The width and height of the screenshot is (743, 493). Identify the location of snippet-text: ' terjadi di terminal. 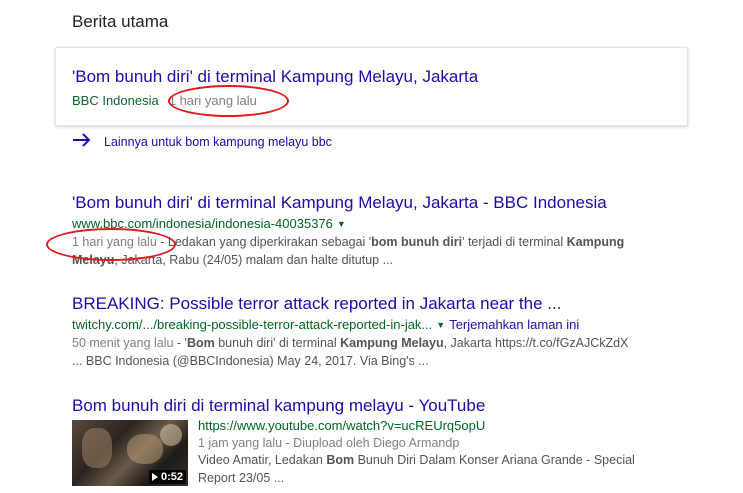
(514, 242).